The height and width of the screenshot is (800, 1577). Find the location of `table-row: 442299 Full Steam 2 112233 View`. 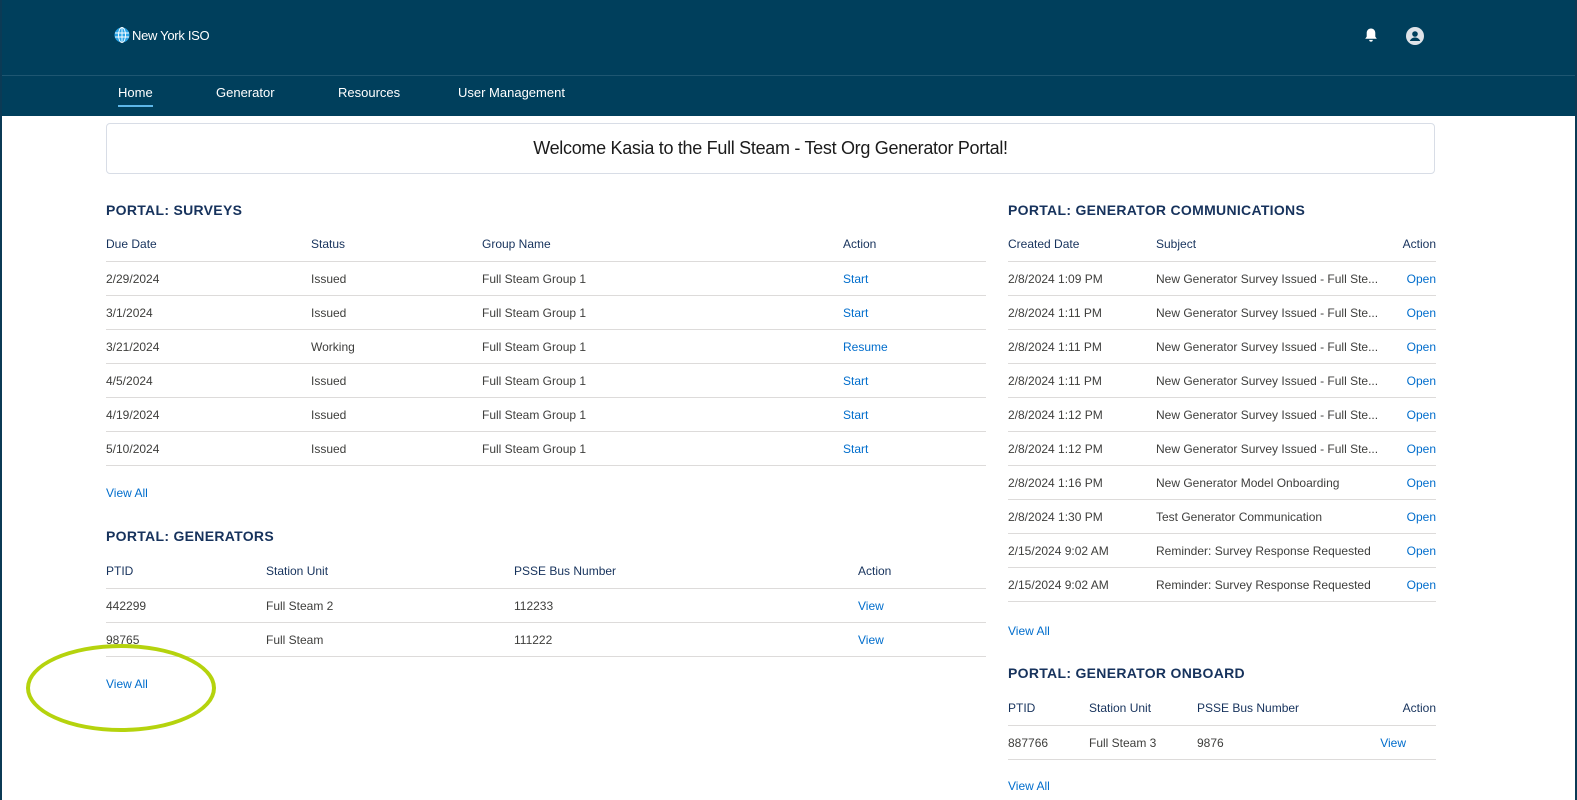

table-row: 442299 Full Steam 2 112233 View is located at coordinates (546, 605).